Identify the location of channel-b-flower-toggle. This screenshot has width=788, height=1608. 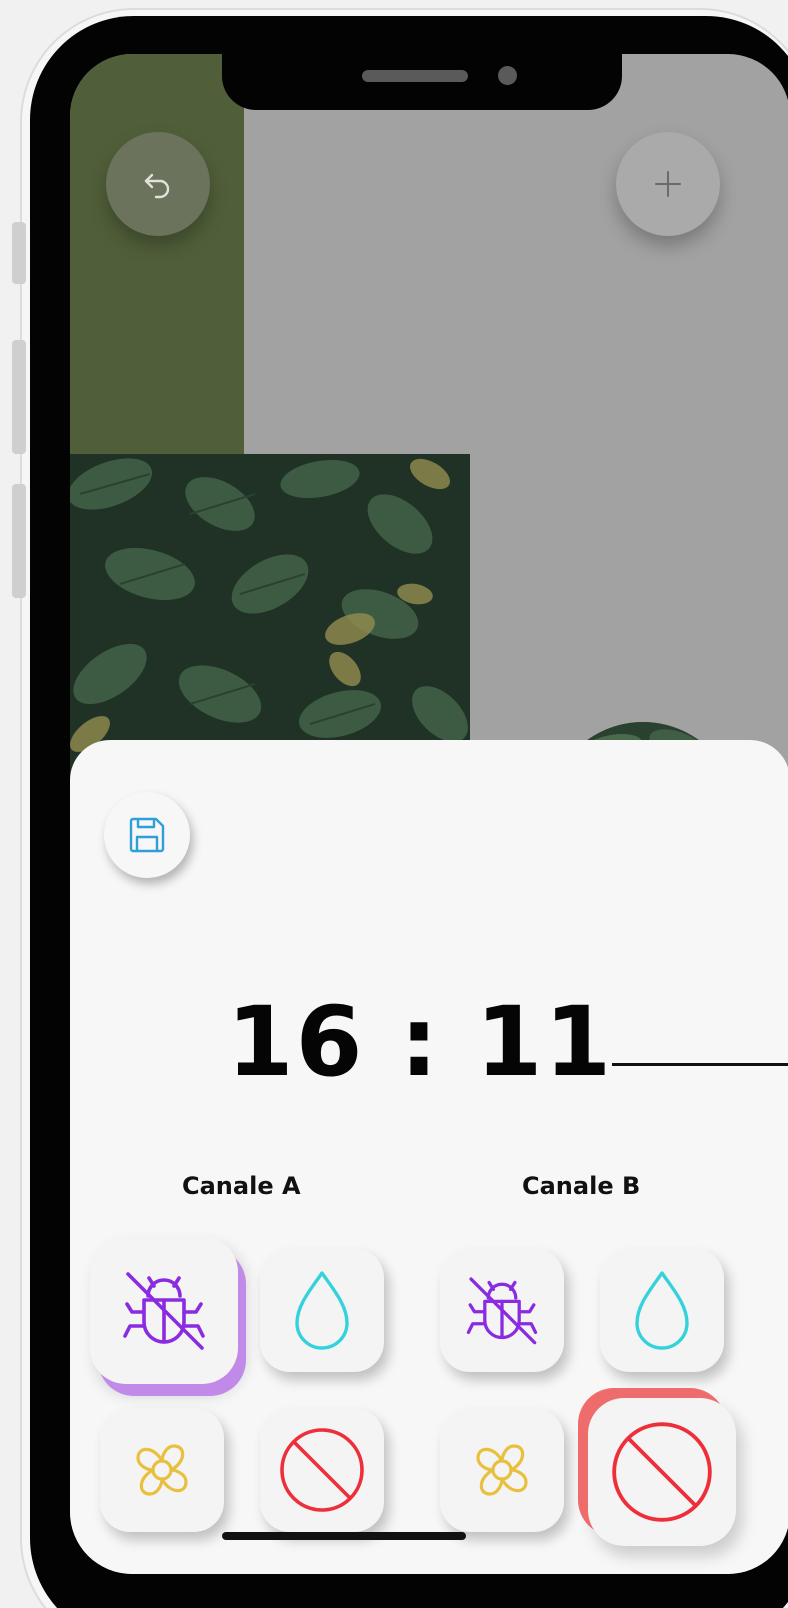
(502, 1470).